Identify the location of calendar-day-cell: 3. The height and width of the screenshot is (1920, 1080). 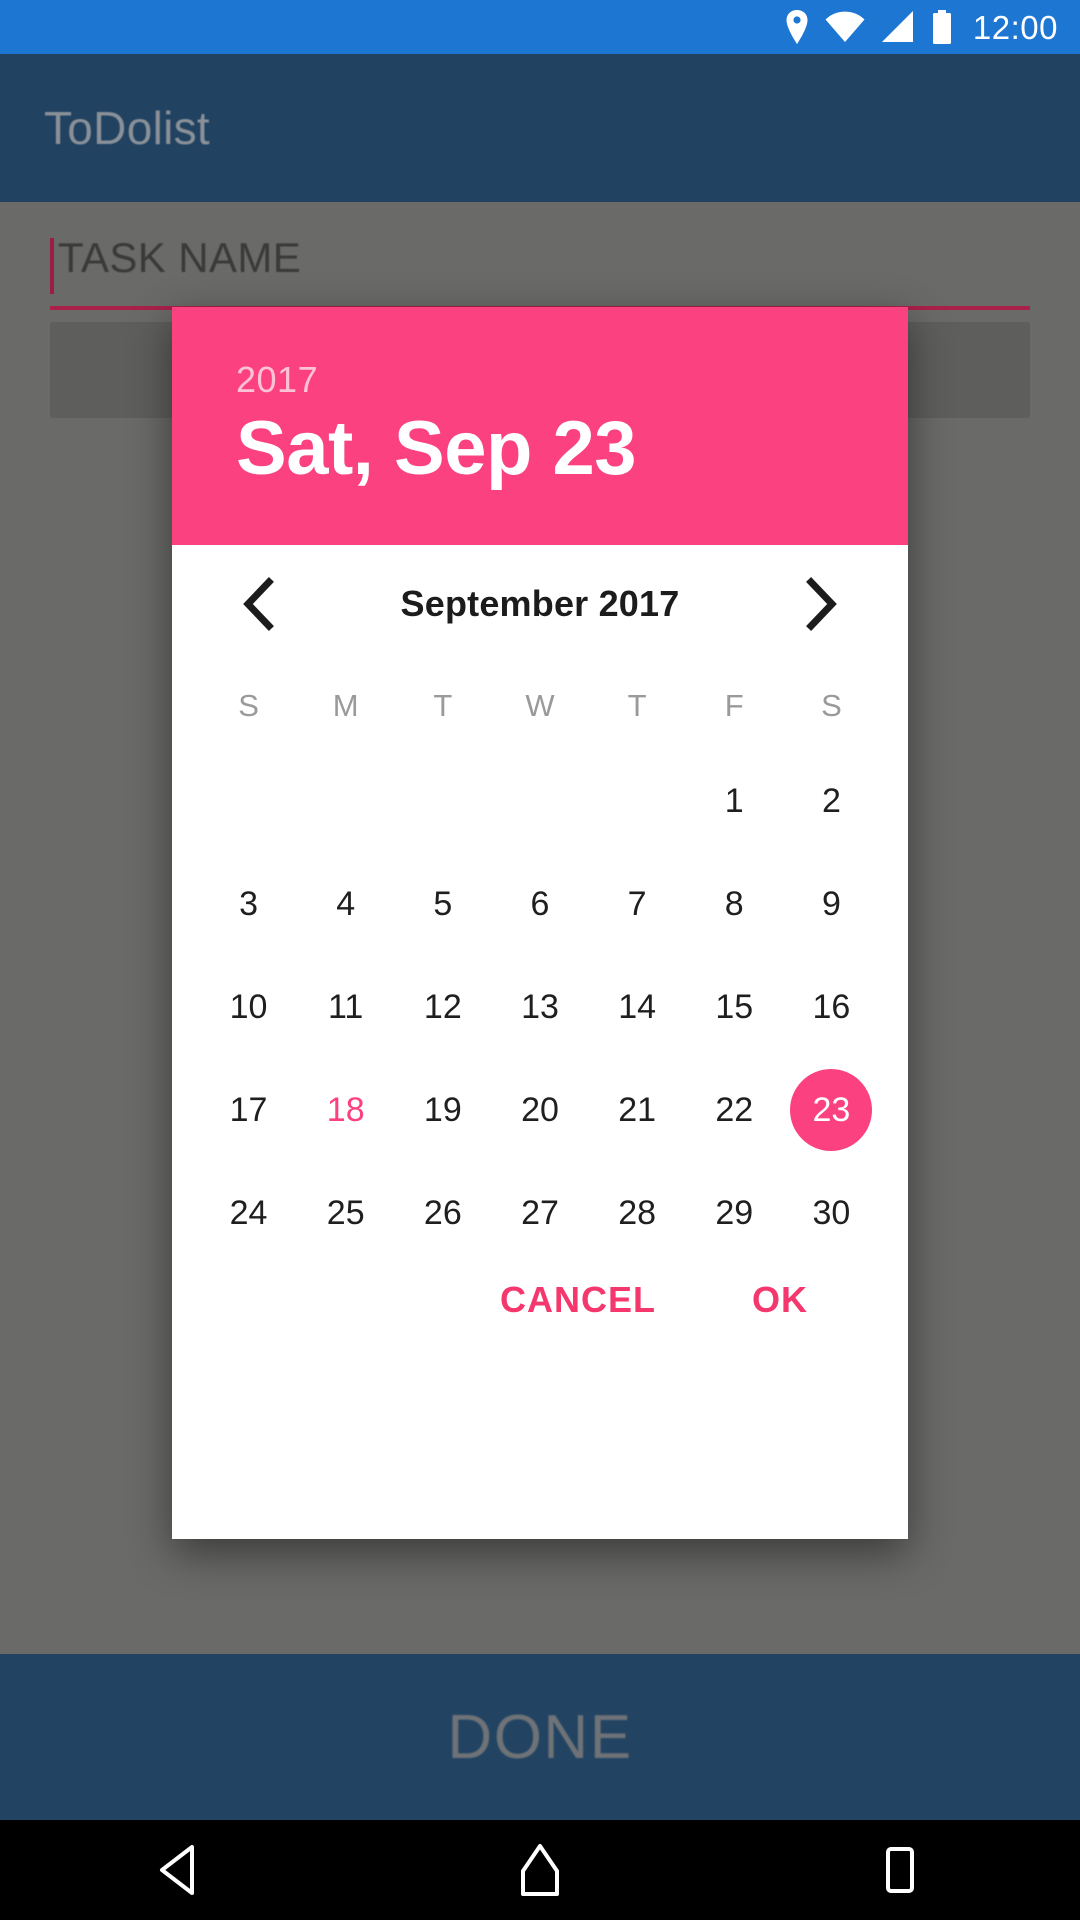
(248, 903).